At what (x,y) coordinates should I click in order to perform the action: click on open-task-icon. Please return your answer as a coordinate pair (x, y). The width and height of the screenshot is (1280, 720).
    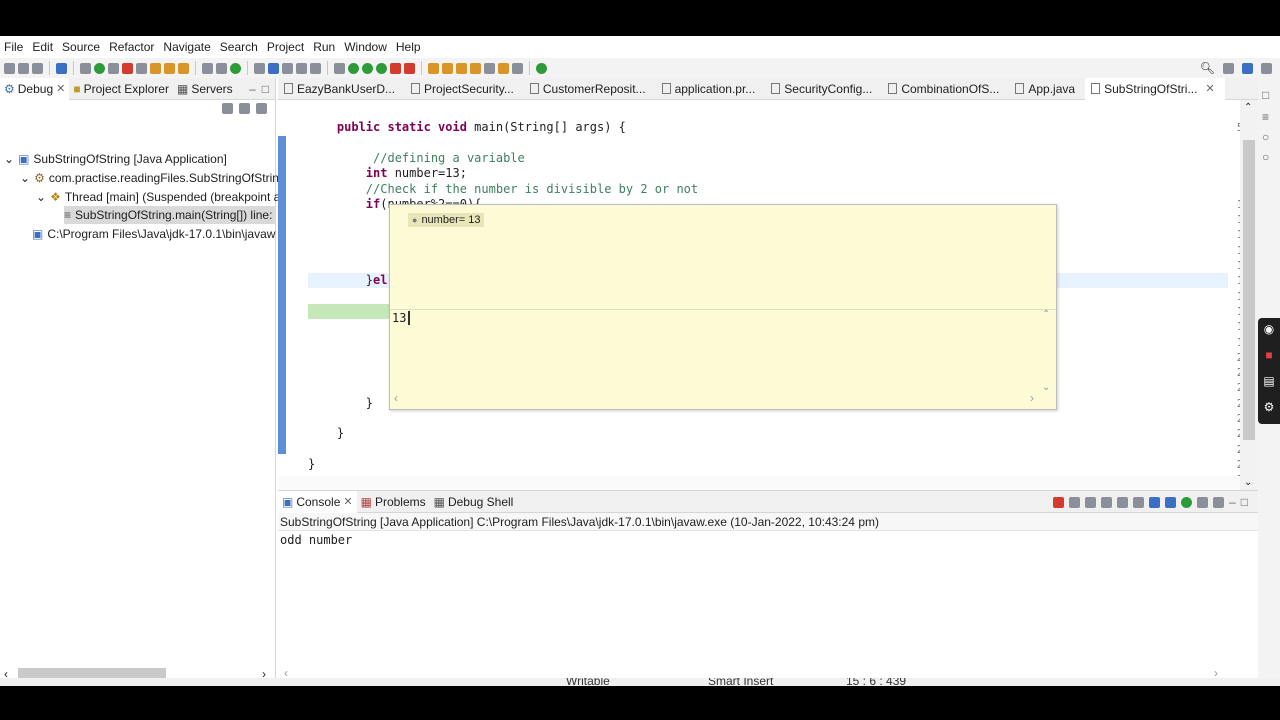
    Looking at the image, I should click on (447, 68).